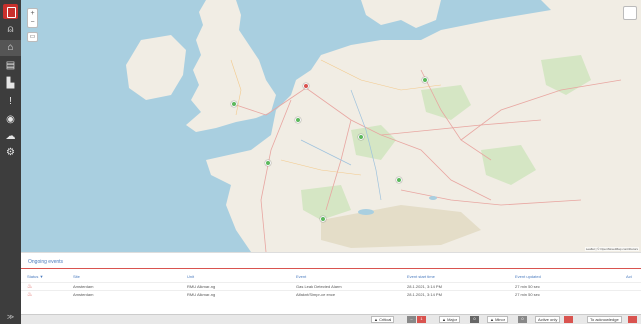 This screenshot has width=641, height=324. I want to click on active-only-label: Active only, so click(548, 319).